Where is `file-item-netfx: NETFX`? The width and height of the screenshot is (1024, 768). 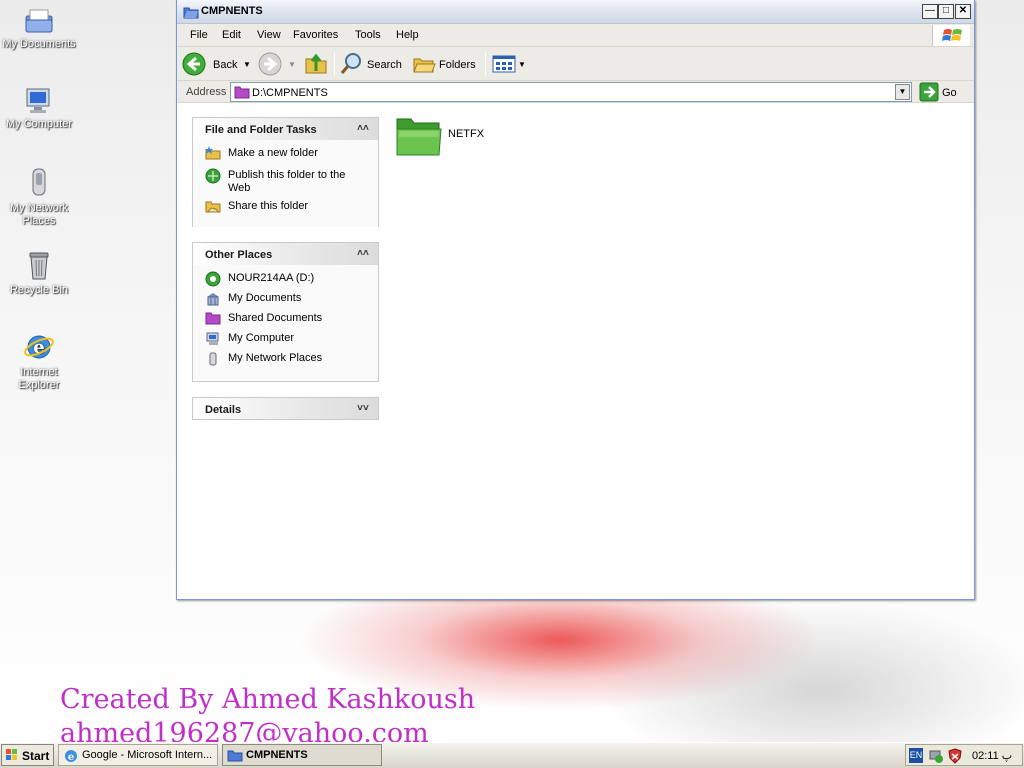
file-item-netfx: NETFX is located at coordinates (445, 138).